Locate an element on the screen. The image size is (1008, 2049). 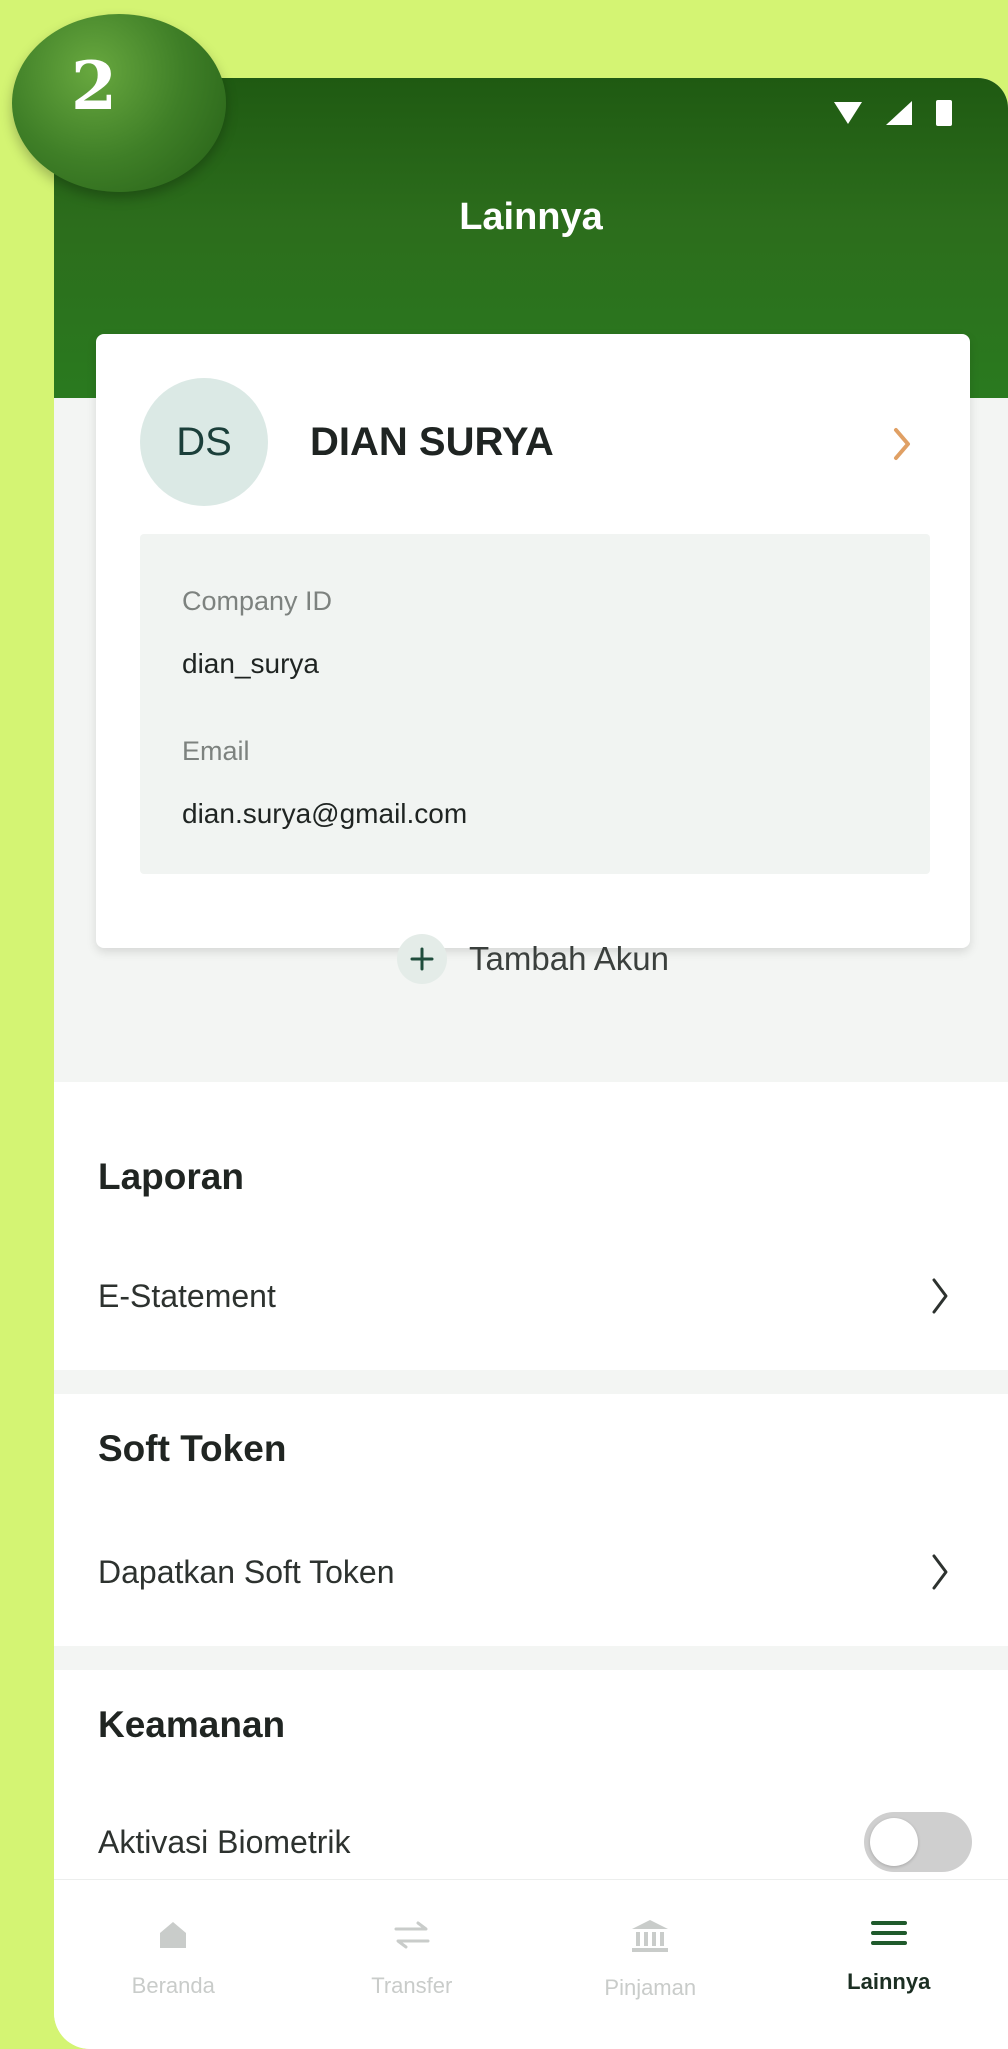
signal-icon is located at coordinates (899, 113).